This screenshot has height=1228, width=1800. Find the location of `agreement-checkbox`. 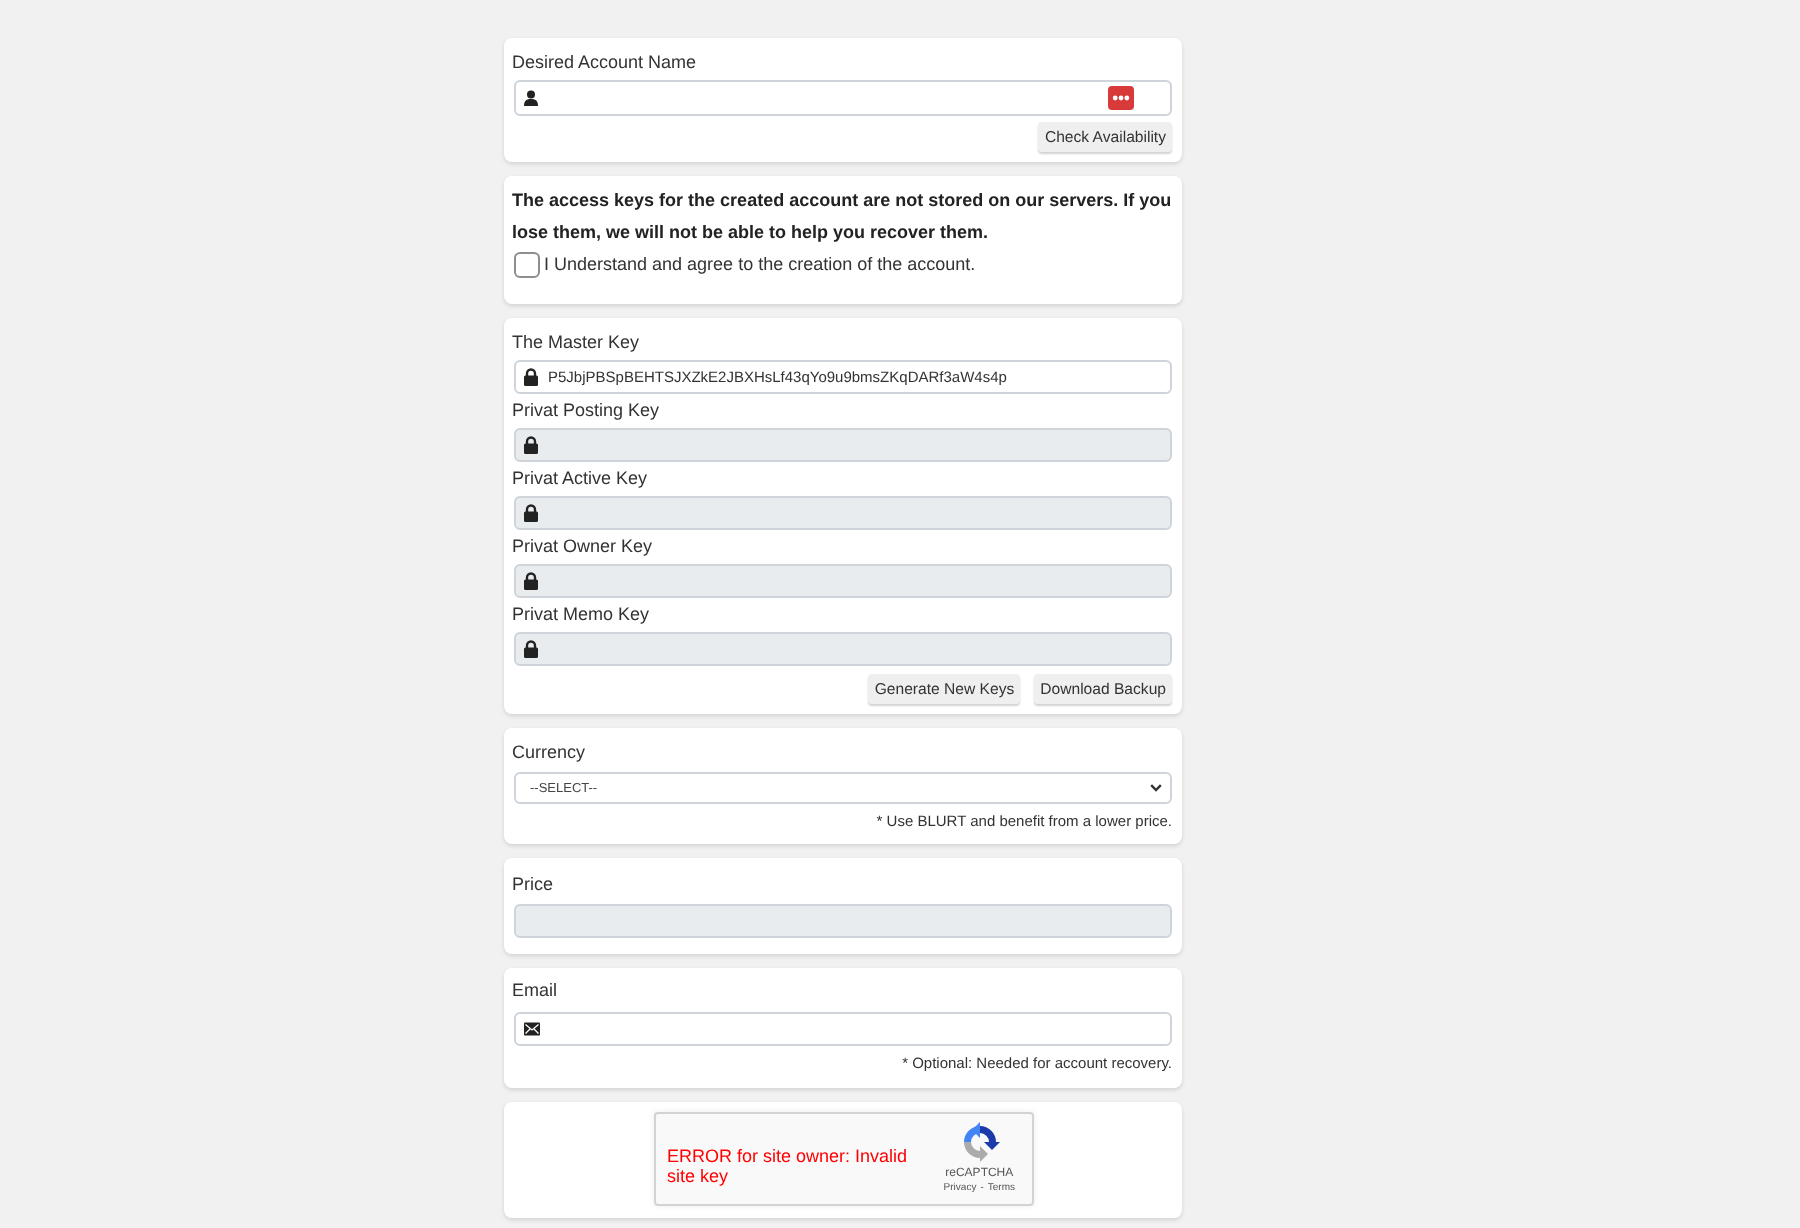

agreement-checkbox is located at coordinates (527, 264).